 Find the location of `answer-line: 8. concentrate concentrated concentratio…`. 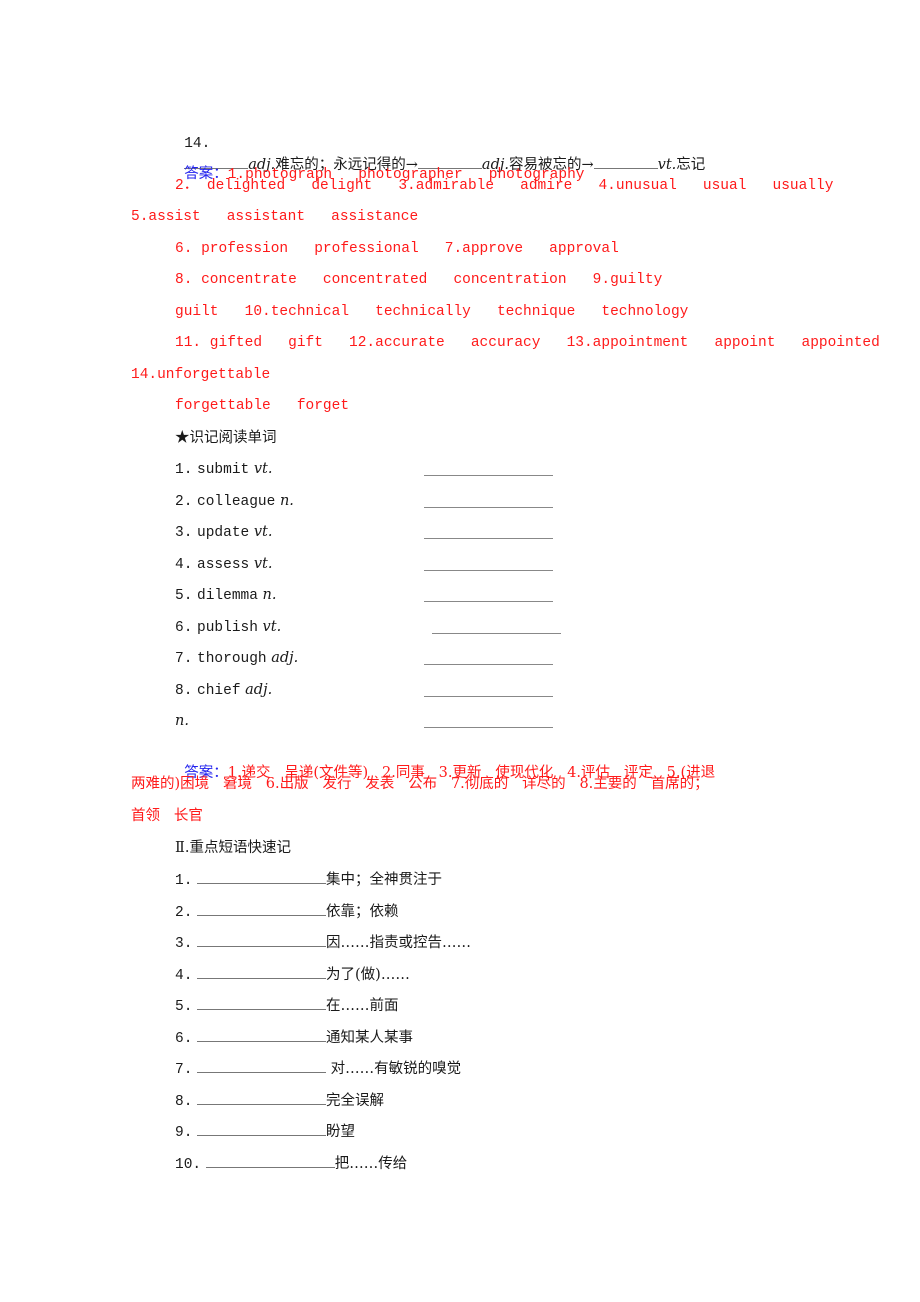

answer-line: 8. concentrate concentrated concentratio… is located at coordinates (419, 280).